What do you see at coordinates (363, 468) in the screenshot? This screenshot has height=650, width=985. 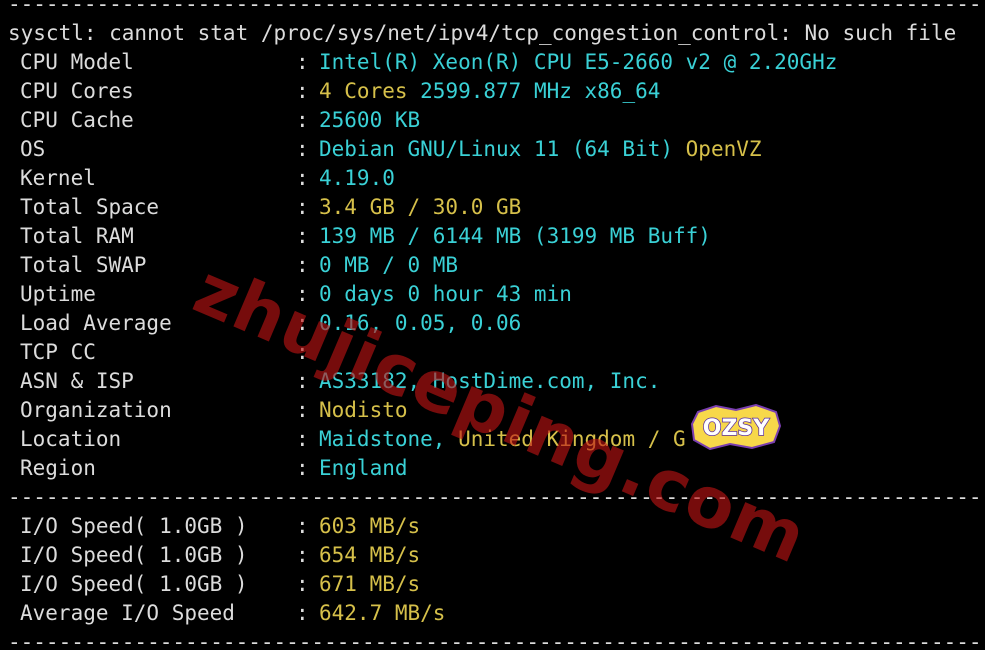 I see `info-value: England` at bounding box center [363, 468].